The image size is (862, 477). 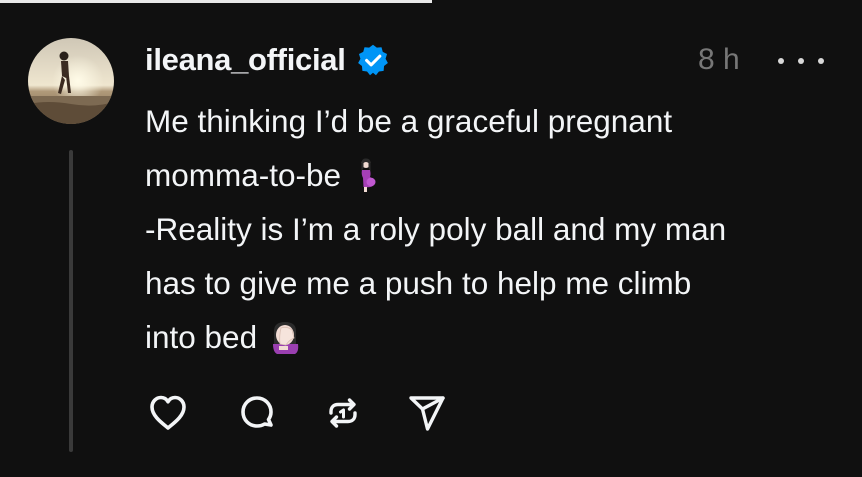 I want to click on post-text-line-2: momma-to-be, so click(x=243, y=175).